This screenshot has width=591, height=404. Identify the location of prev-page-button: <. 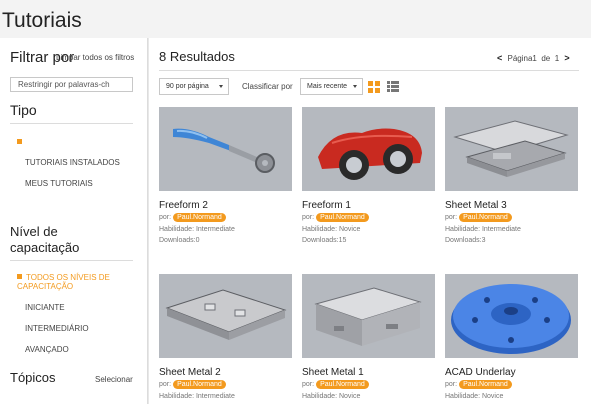
(499, 58).